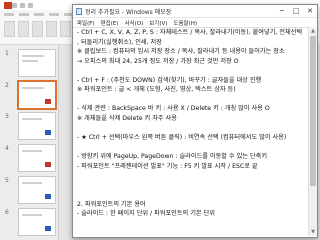 The height and width of the screenshot is (240, 320). Describe the element at coordinates (22, 5) in the screenshot. I see `redo-icon` at that location.